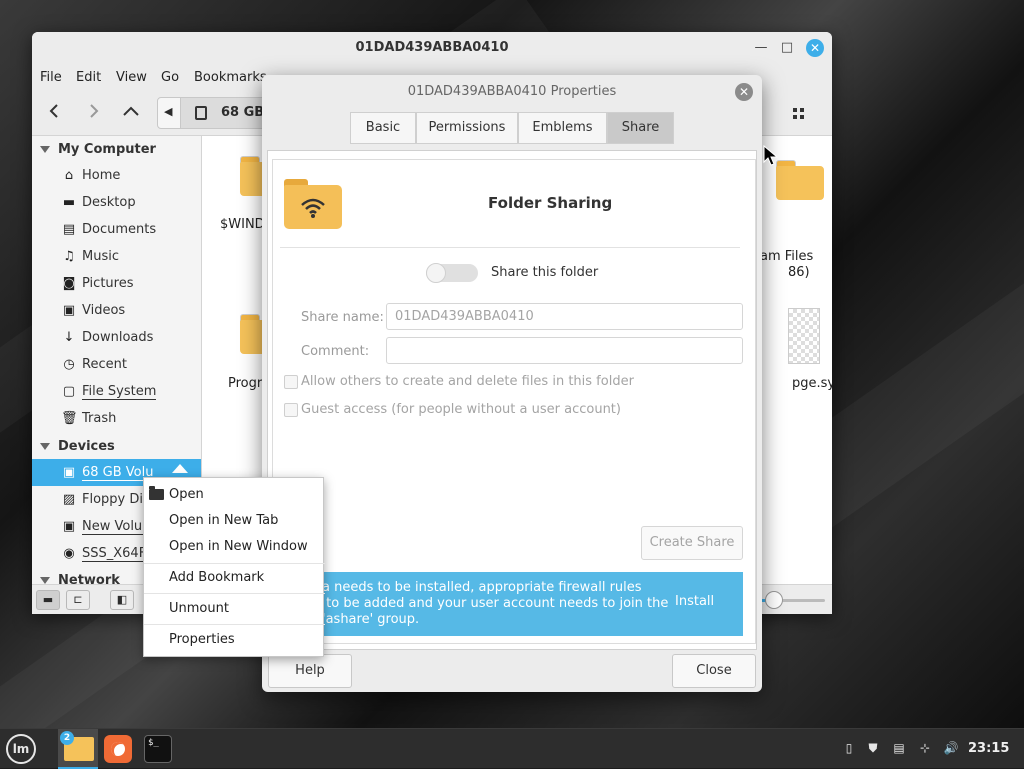  I want to click on sidebar-item-label: Documents, so click(119, 229).